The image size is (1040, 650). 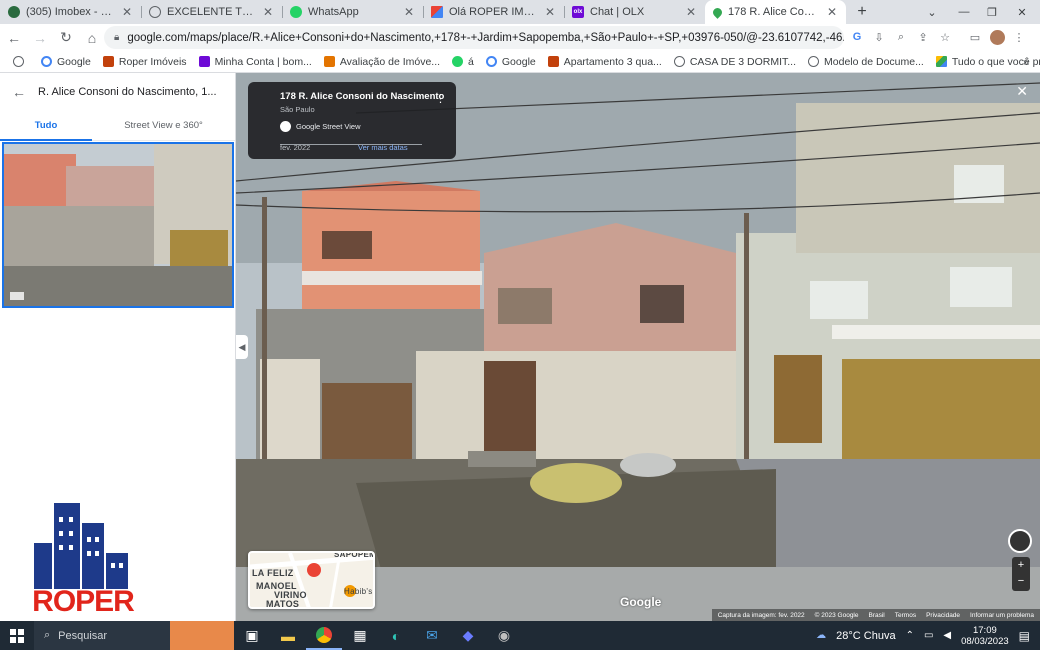 I want to click on reload-icon: ↻, so click(x=66, y=38).